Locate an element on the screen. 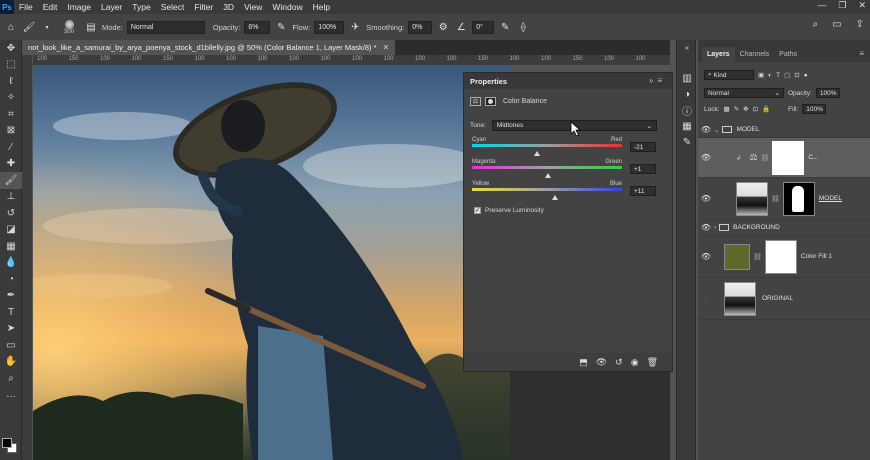  smoothing-field: 0% is located at coordinates (420, 27).